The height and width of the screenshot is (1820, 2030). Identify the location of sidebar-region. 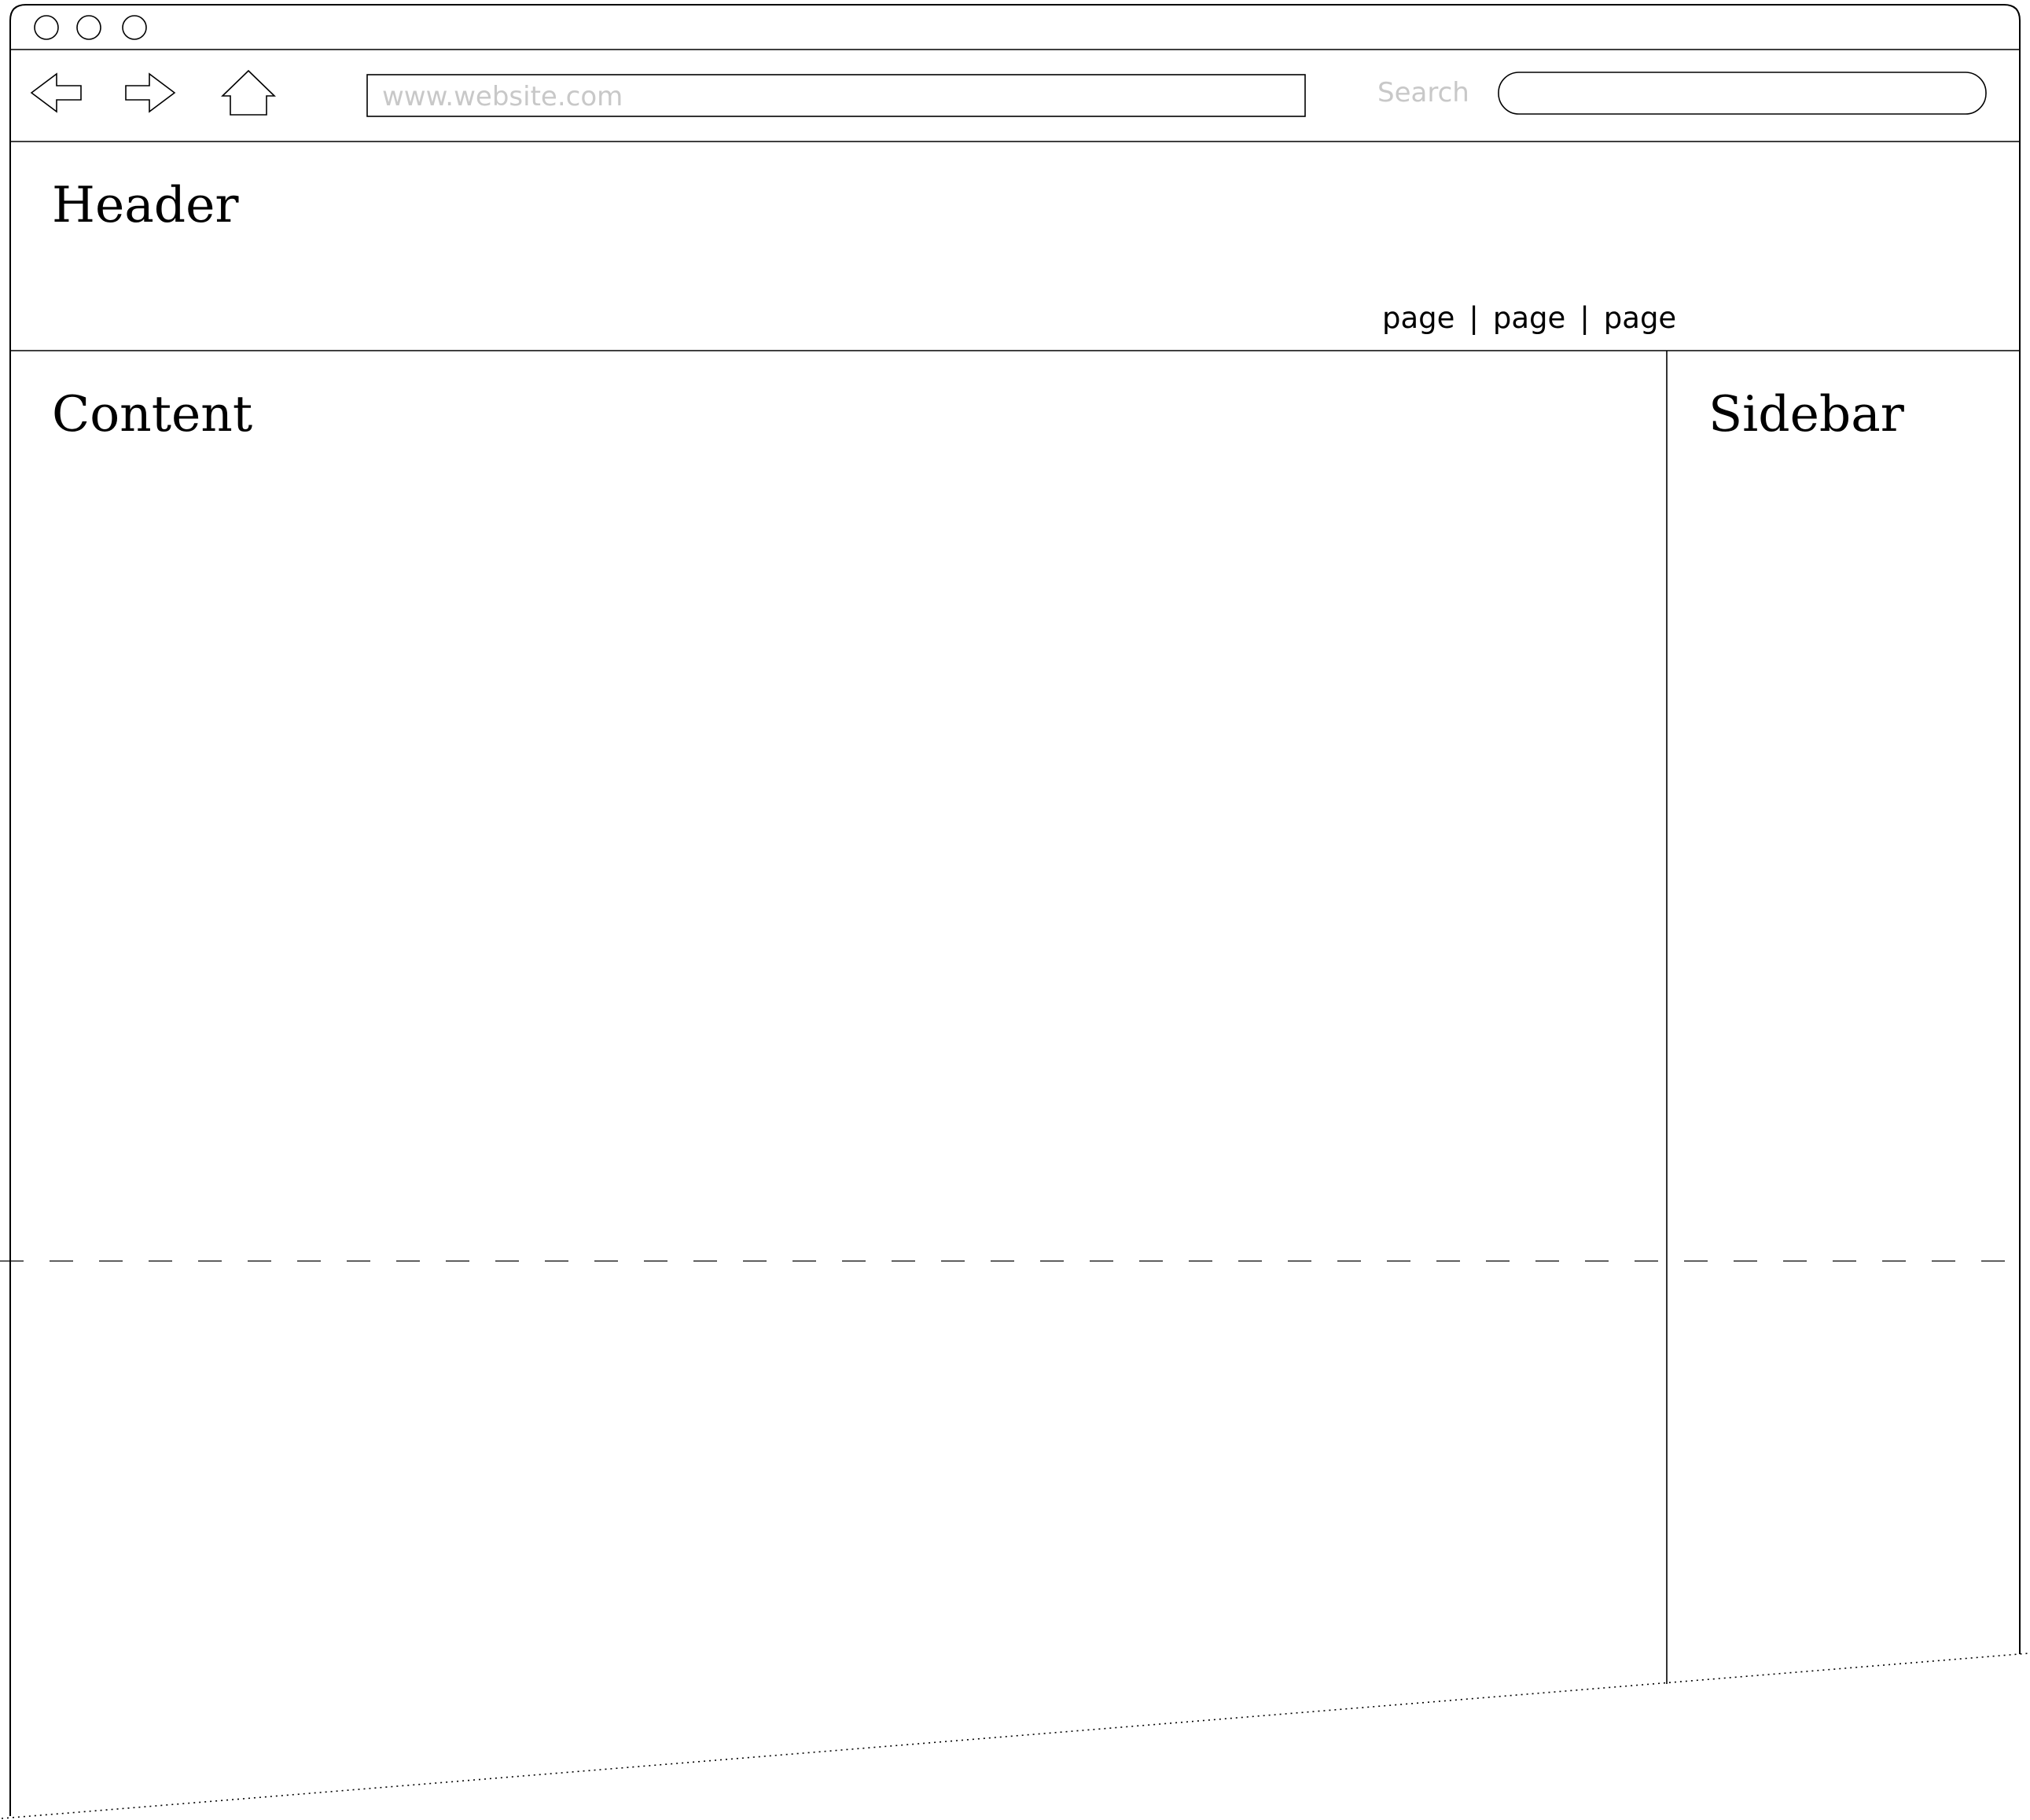
(1843, 1000).